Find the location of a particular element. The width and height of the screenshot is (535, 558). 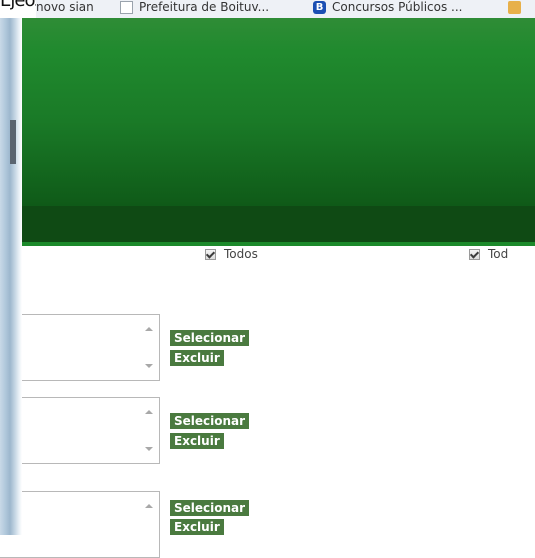

delete-button-2: Excluir is located at coordinates (197, 441).